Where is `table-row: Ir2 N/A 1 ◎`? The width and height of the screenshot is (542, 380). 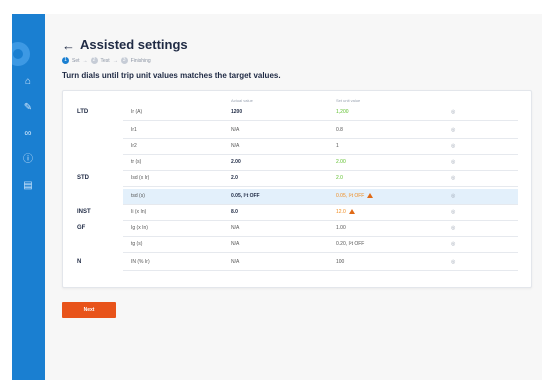
table-row: Ir2 N/A 1 ◎ is located at coordinates (320, 147).